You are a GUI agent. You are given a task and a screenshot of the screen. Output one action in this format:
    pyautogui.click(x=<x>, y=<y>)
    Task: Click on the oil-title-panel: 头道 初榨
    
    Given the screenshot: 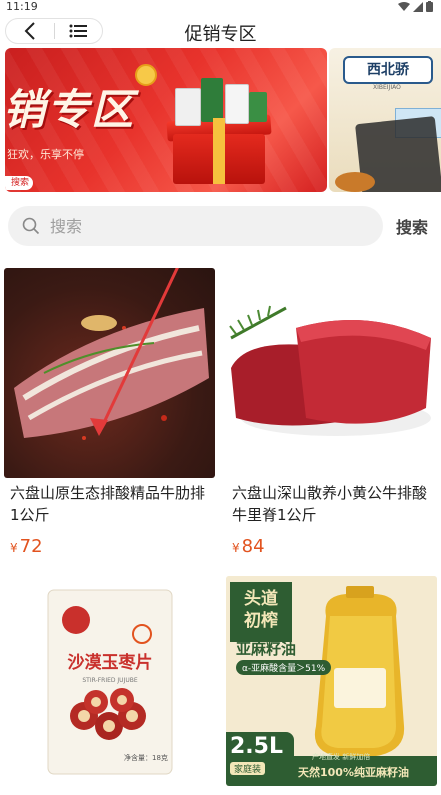 What is the action you would take?
    pyautogui.click(x=261, y=612)
    